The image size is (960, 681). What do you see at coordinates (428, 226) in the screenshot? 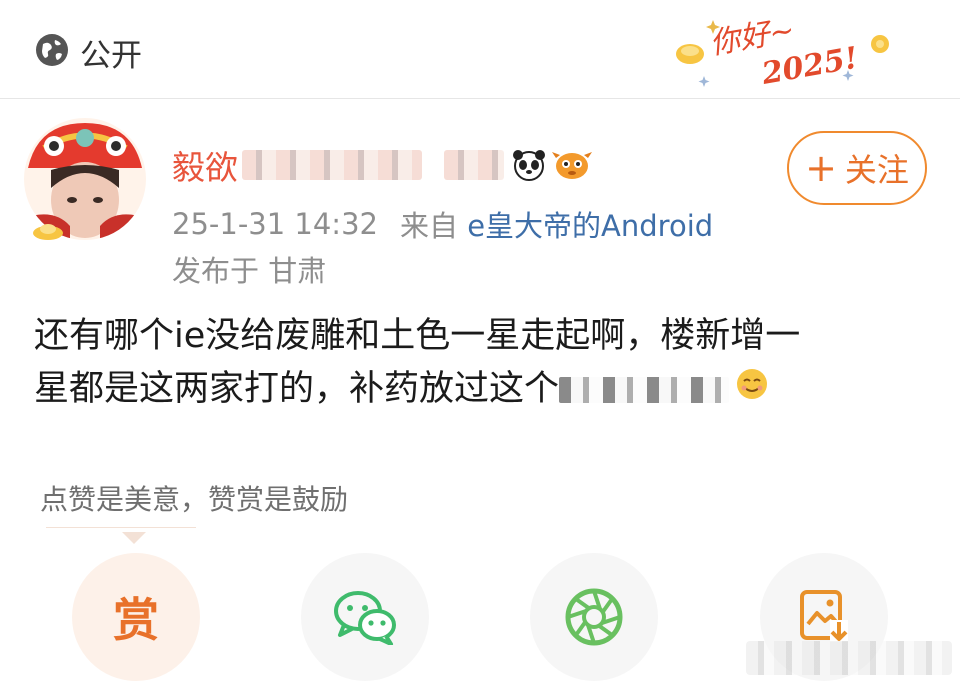
I see `source-prefix: 来自` at bounding box center [428, 226].